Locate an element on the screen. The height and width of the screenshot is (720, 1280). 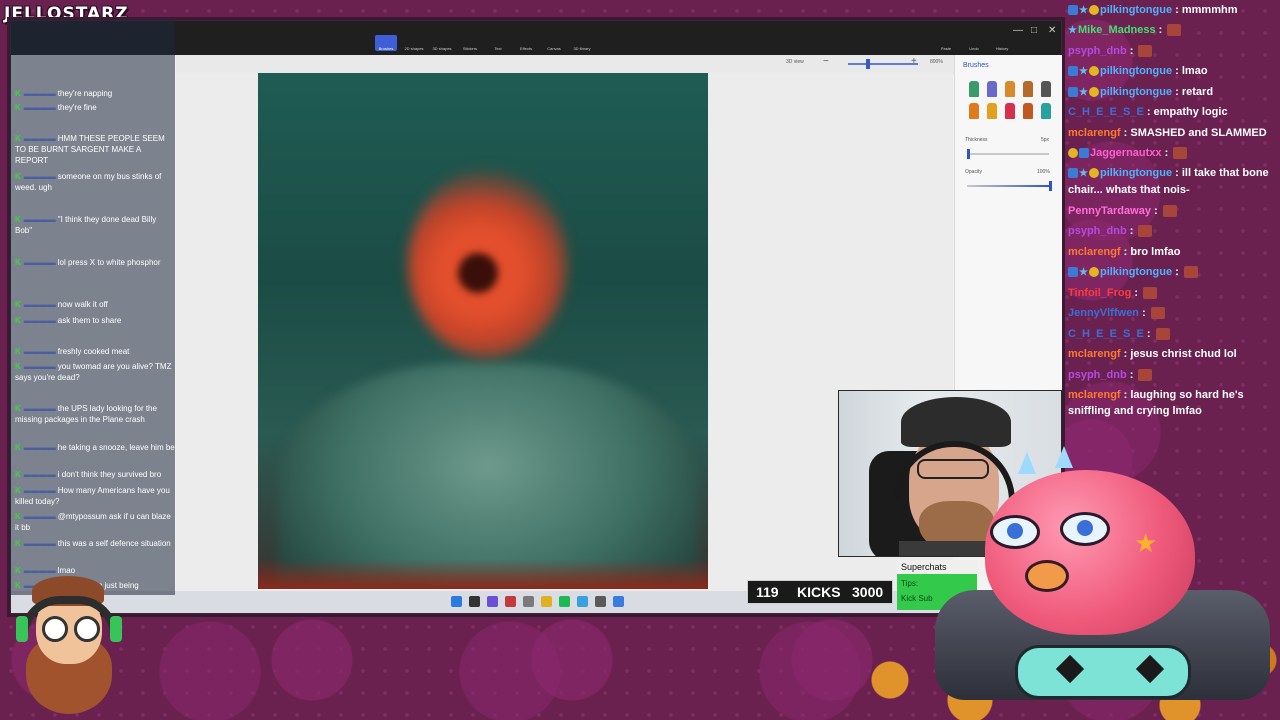
zoom-out-button: − is located at coordinates (826, 61).